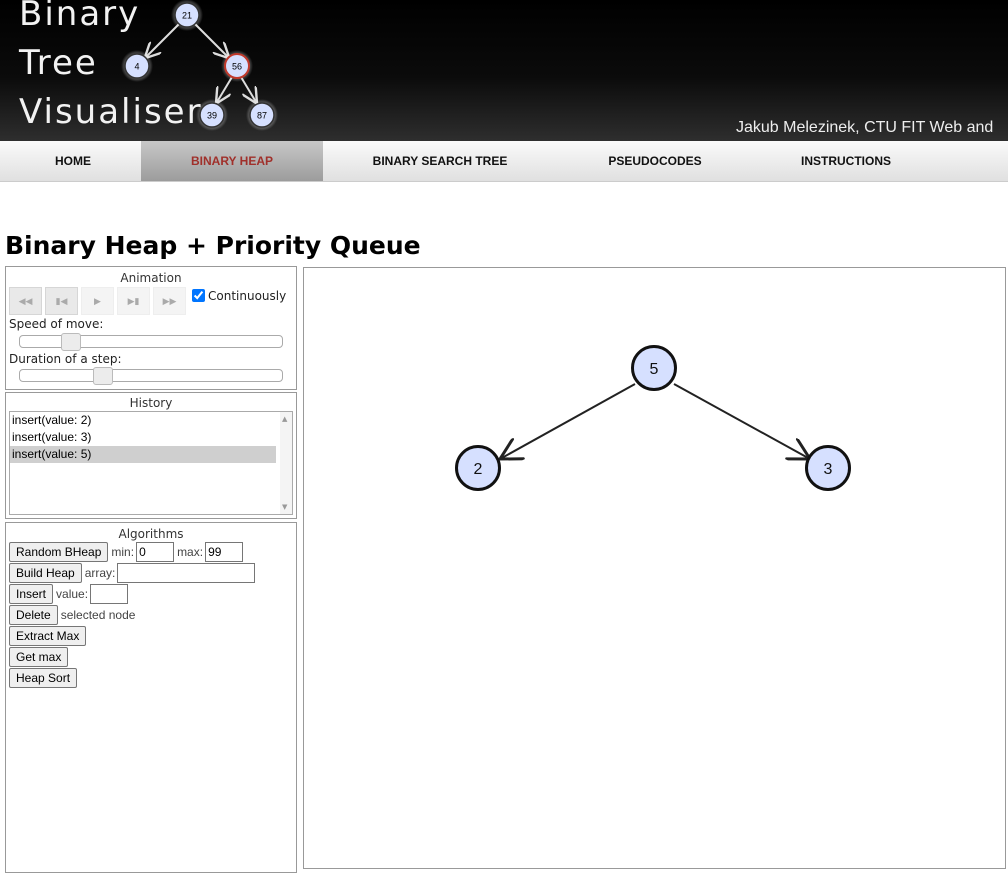 The image size is (1008, 873). I want to click on logo-node-39: 39, so click(212, 115).